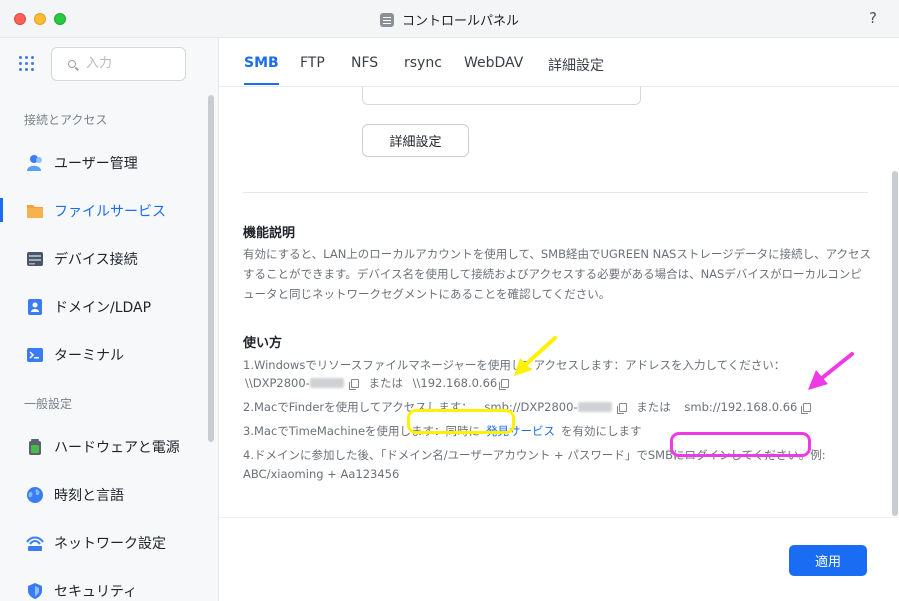 The height and width of the screenshot is (601, 899). What do you see at coordinates (535, 356) in the screenshot?
I see `yellow-arrow-icon` at bounding box center [535, 356].